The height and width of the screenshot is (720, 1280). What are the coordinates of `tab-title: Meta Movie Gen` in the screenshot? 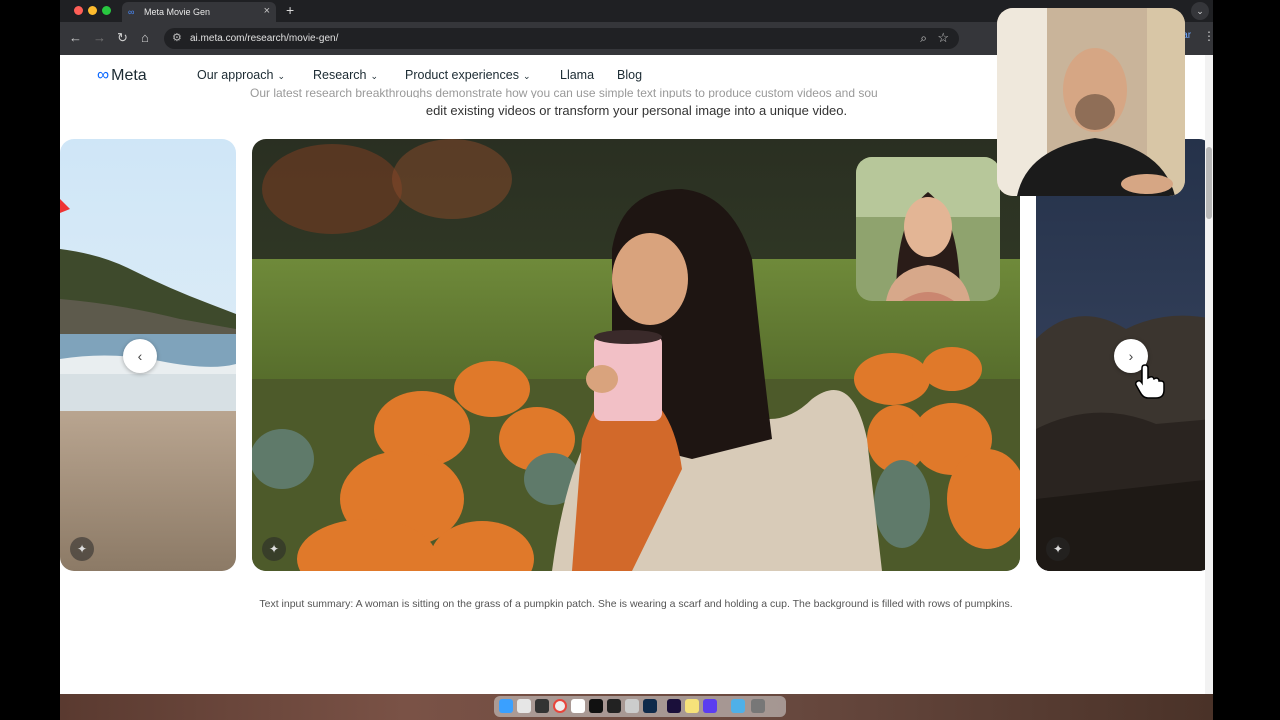 It's located at (177, 12).